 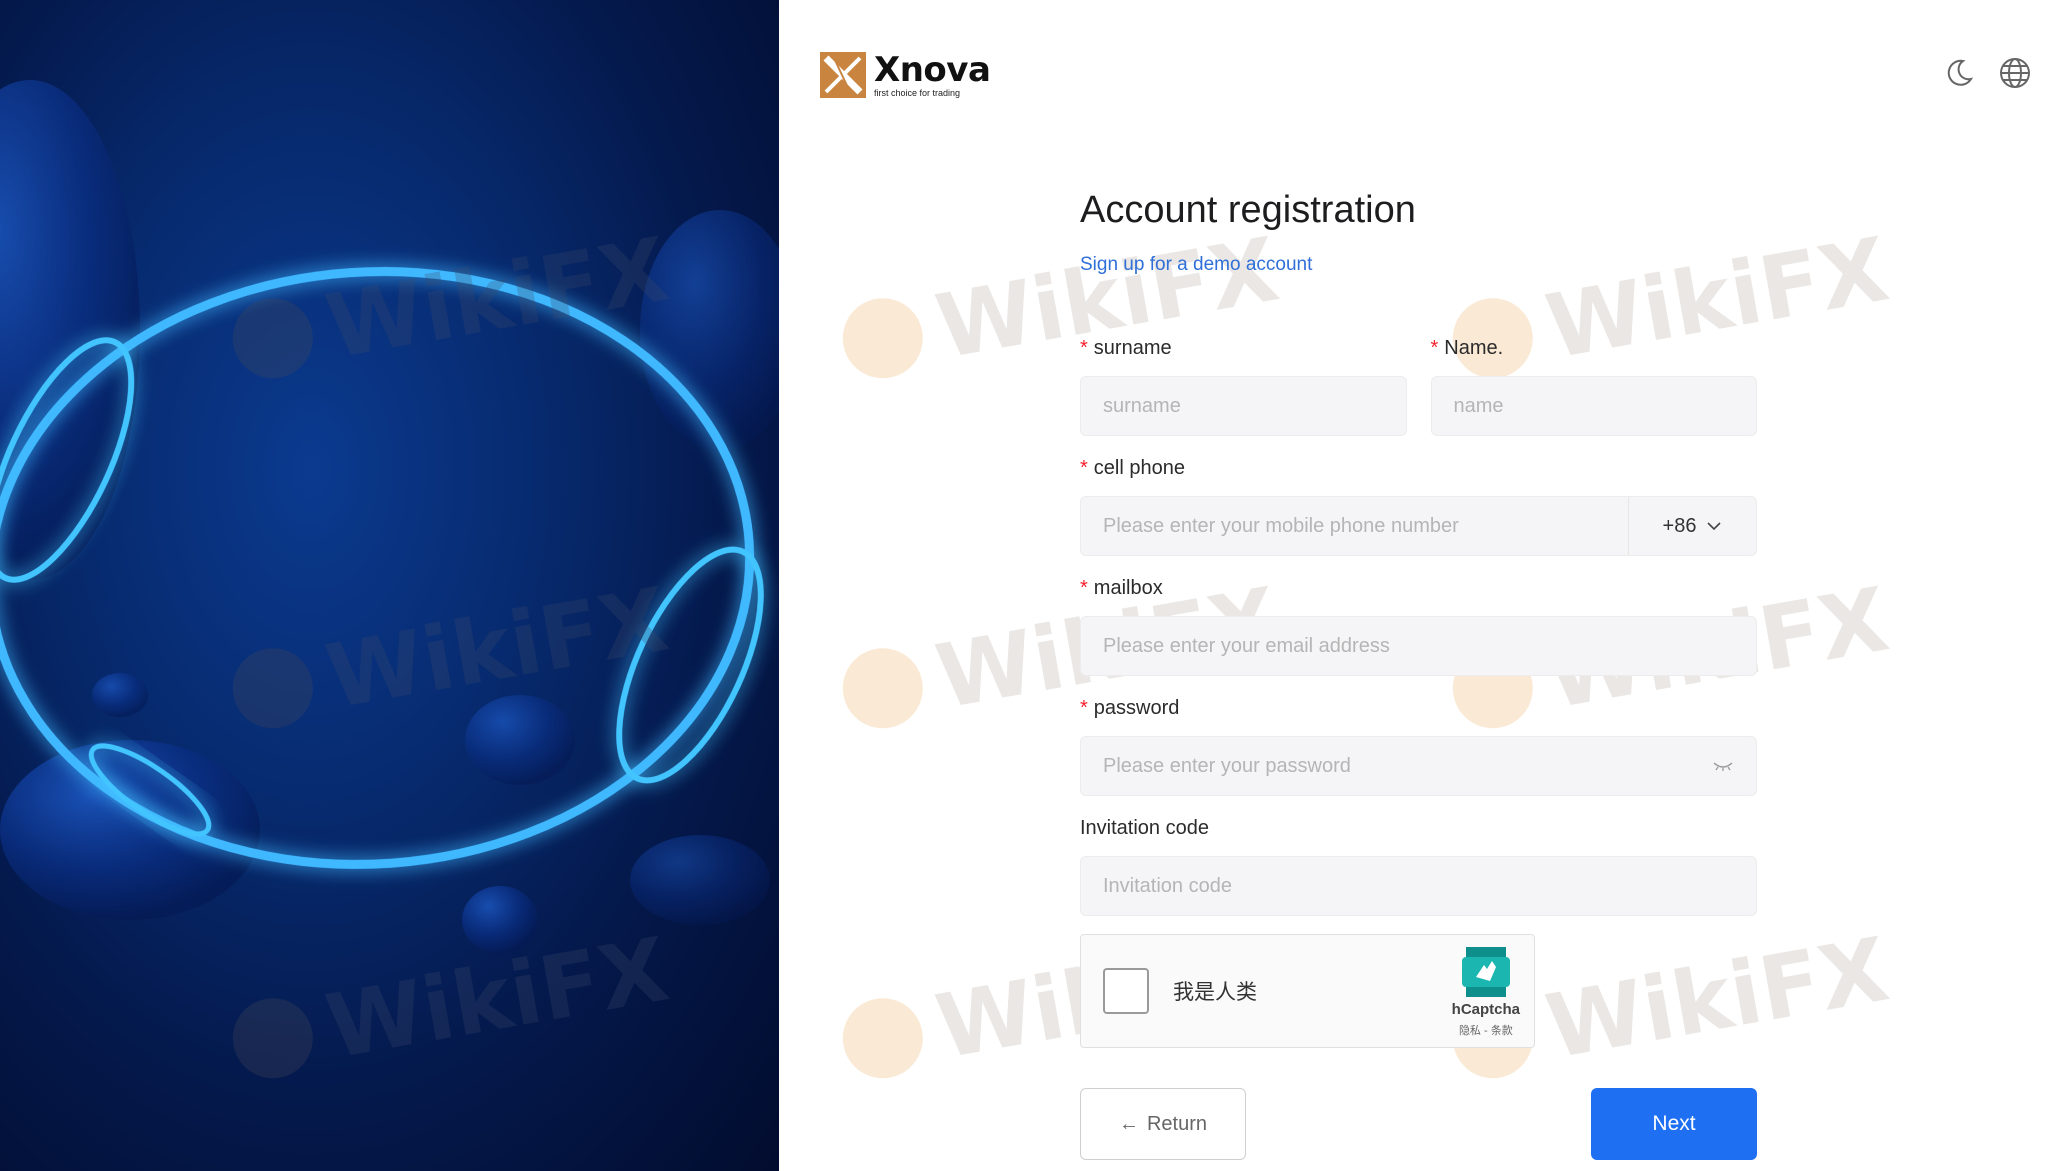 I want to click on captcha-checkbox, so click(x=1126, y=991).